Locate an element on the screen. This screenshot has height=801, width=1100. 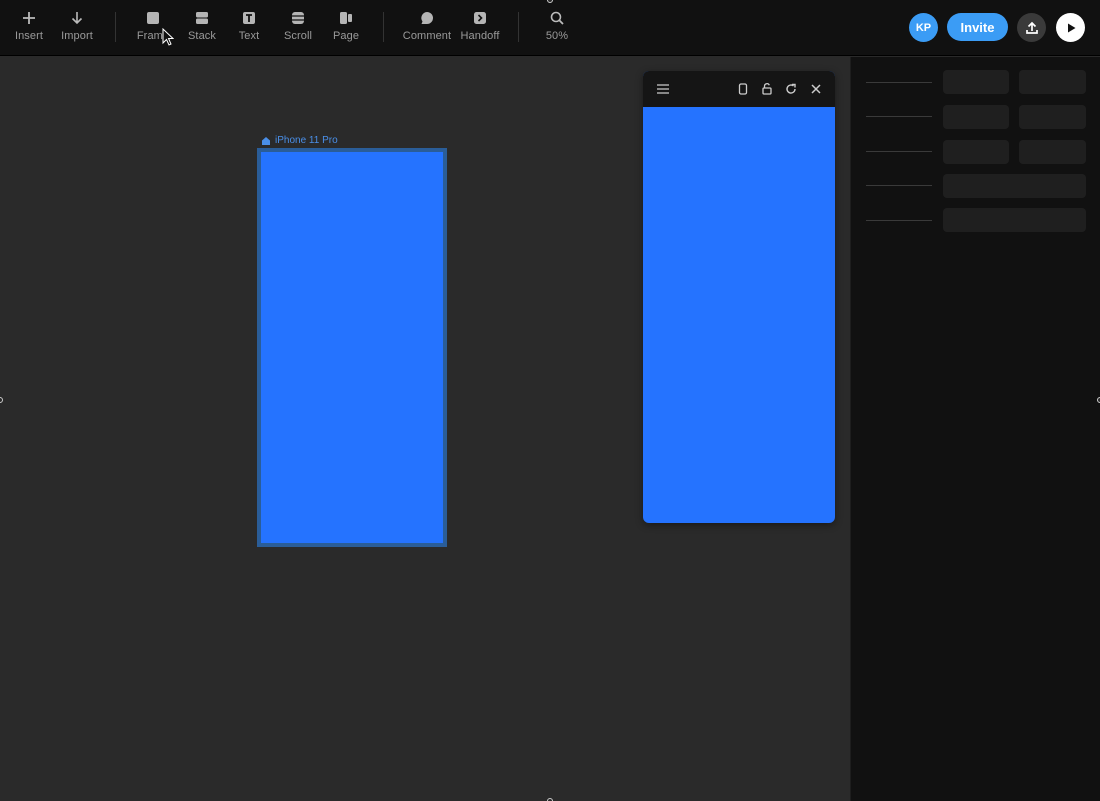
close-icon is located at coordinates (816, 89).